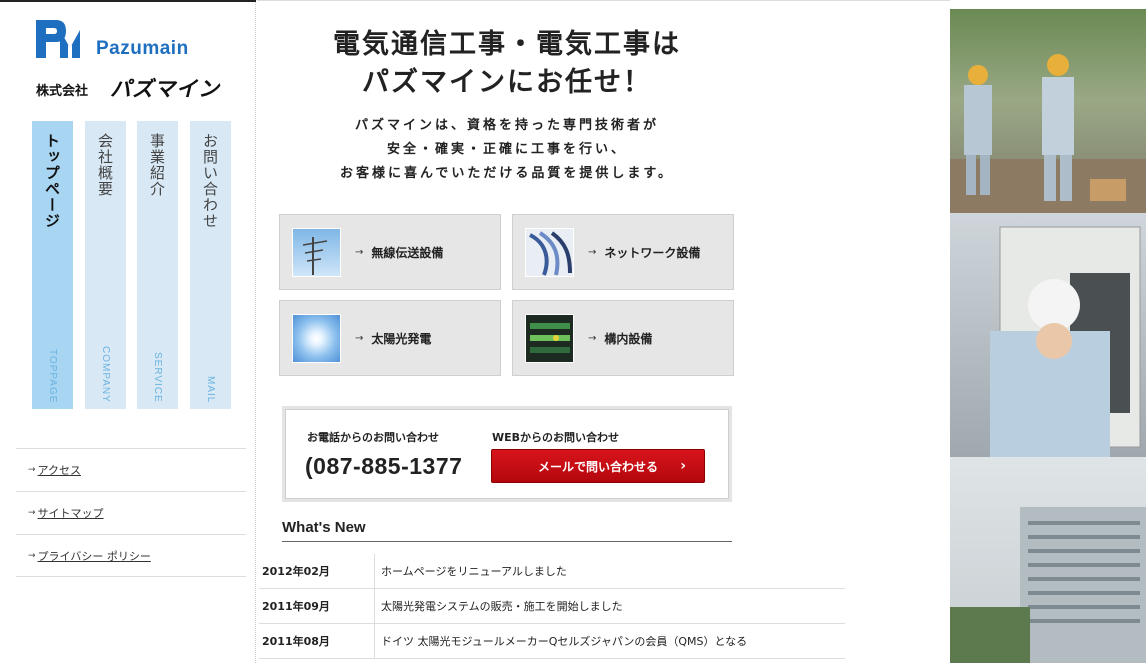  What do you see at coordinates (564, 641) in the screenshot?
I see `news-text: ドイツ 太陽光モジュールメーカーQセルズジャパンの会員（QMS）となる` at bounding box center [564, 641].